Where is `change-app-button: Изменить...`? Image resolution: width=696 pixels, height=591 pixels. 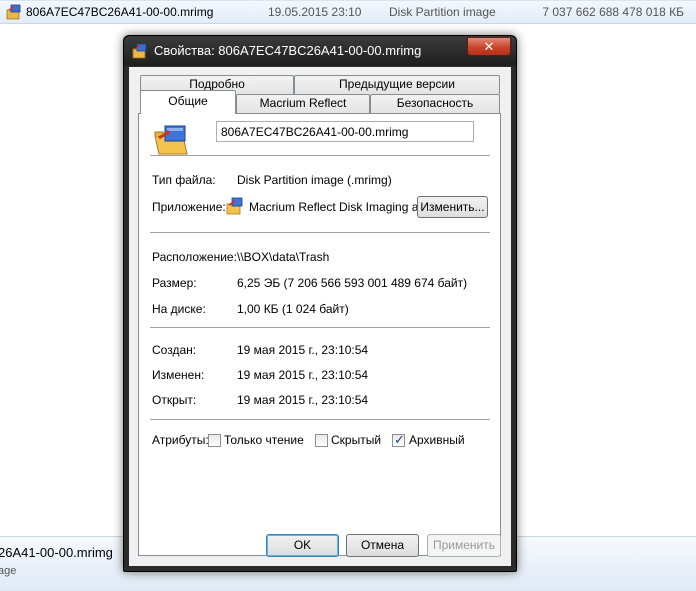 change-app-button: Изменить... is located at coordinates (452, 207).